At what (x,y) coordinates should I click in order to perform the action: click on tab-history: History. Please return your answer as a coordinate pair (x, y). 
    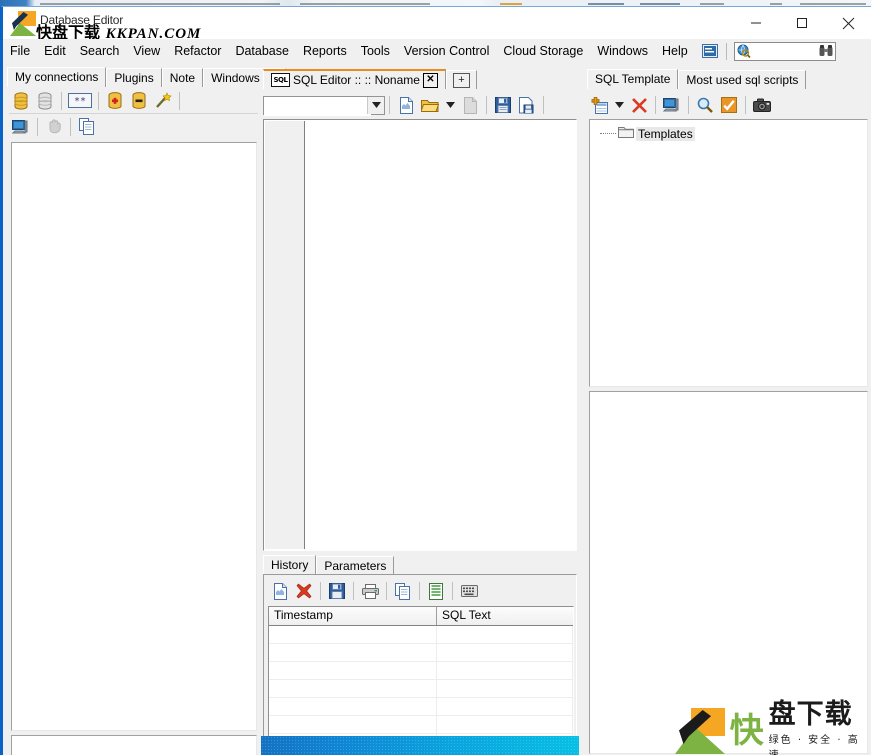
    Looking at the image, I should click on (290, 565).